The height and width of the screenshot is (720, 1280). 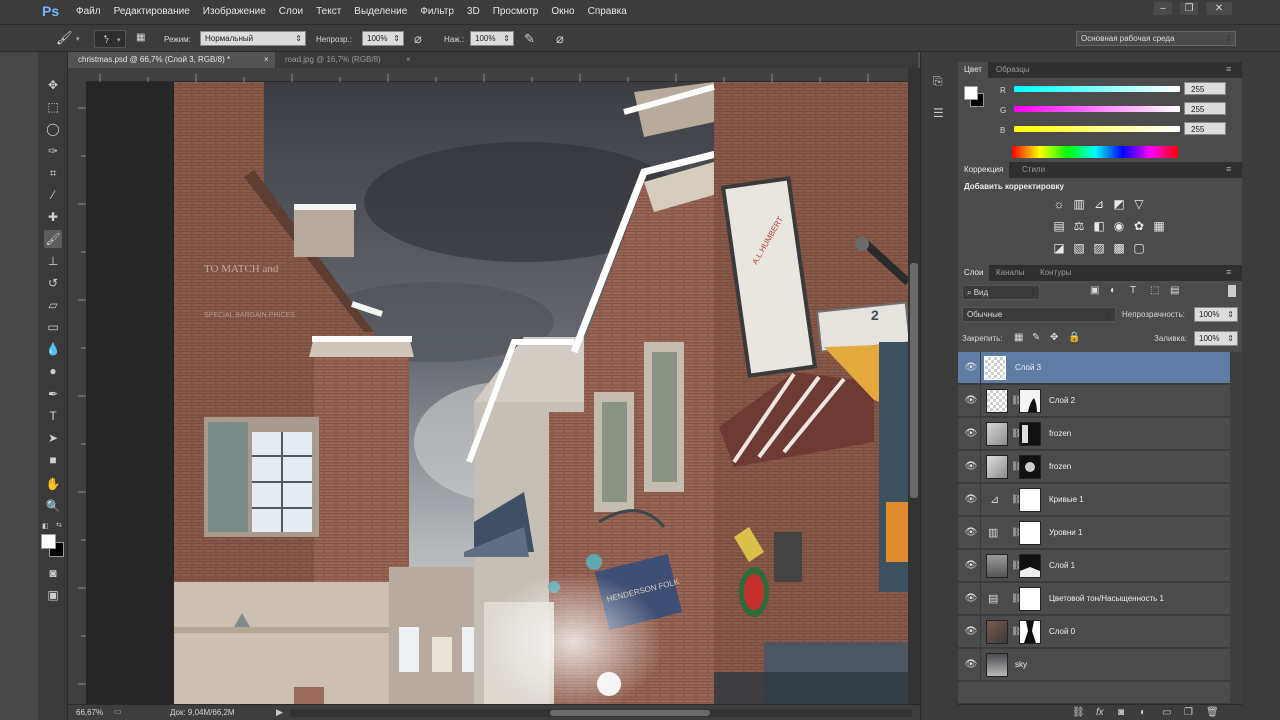 I want to click on lasso-tool-icon: ◯, so click(x=53, y=129).